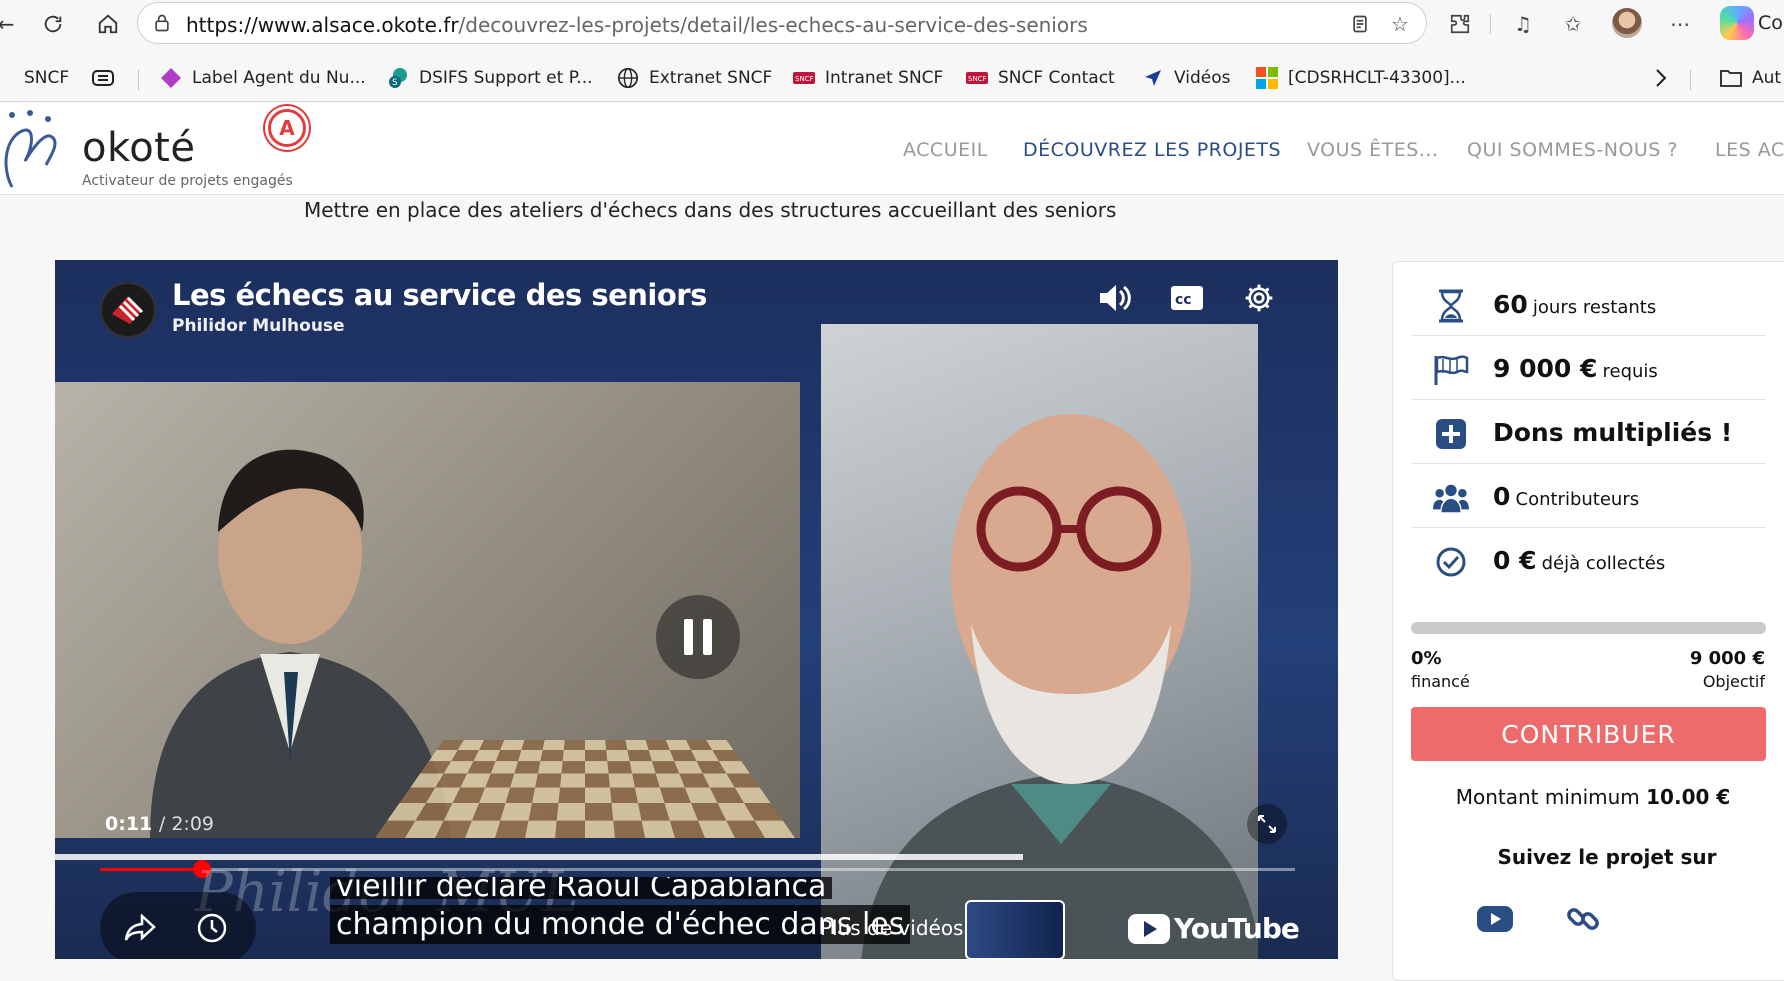  I want to click on check-circle-icon, so click(1451, 562).